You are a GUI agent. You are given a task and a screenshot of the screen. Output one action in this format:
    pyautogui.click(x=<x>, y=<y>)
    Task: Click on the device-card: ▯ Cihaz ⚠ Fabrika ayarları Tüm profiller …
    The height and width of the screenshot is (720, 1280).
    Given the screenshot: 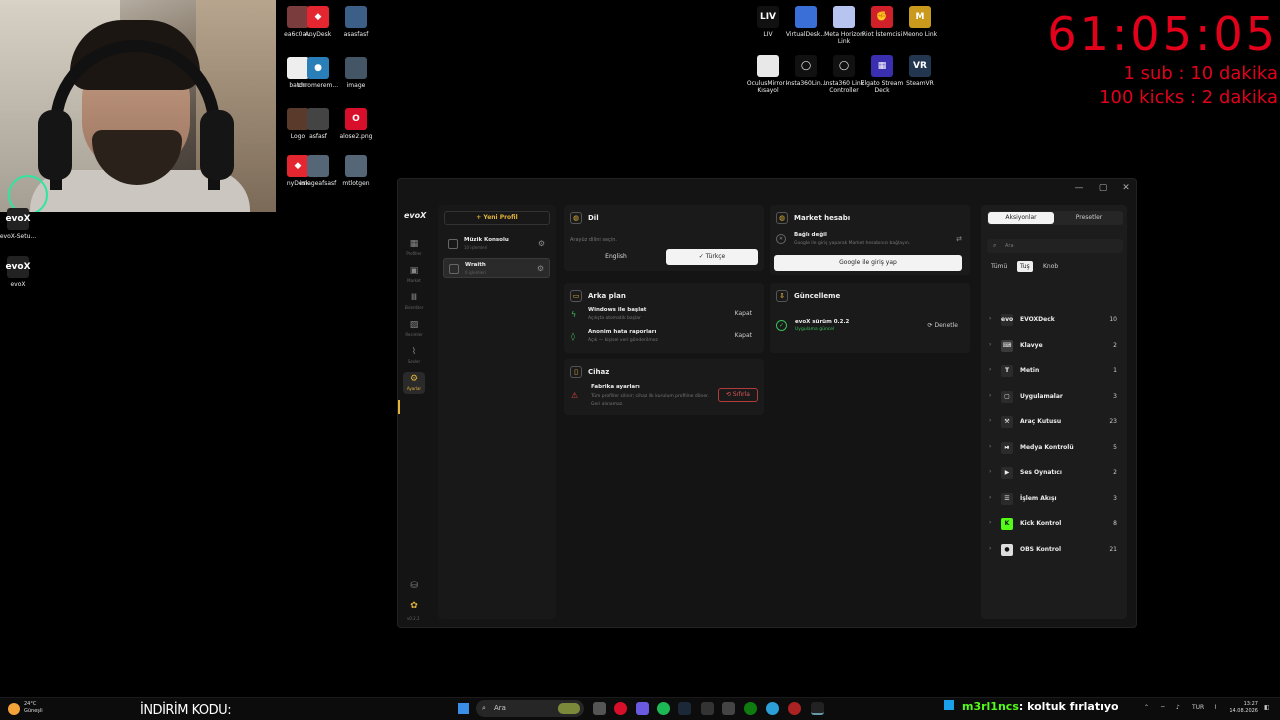 What is the action you would take?
    pyautogui.click(x=664, y=387)
    